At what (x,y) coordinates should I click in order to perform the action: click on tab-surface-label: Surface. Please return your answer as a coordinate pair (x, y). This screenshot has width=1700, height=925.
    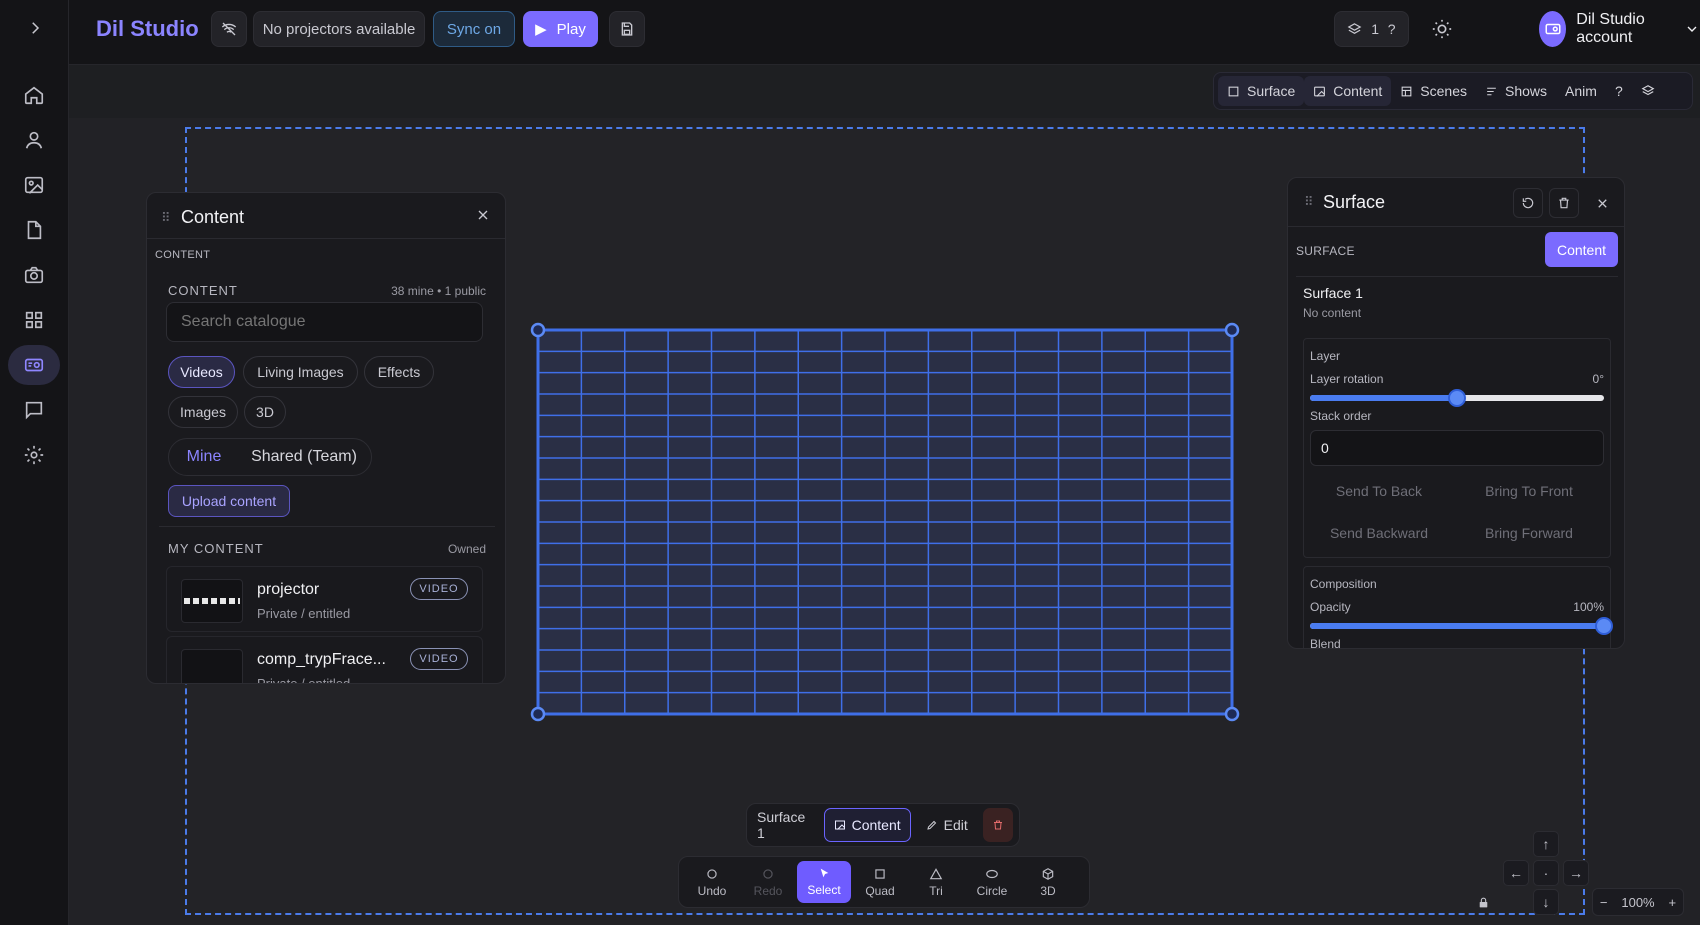
    Looking at the image, I should click on (1271, 91).